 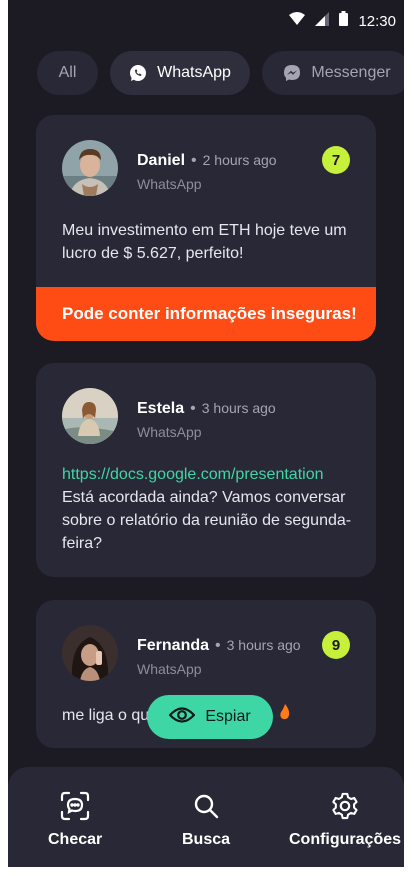 What do you see at coordinates (351, 72) in the screenshot?
I see `filter-chip-label: Messenger` at bounding box center [351, 72].